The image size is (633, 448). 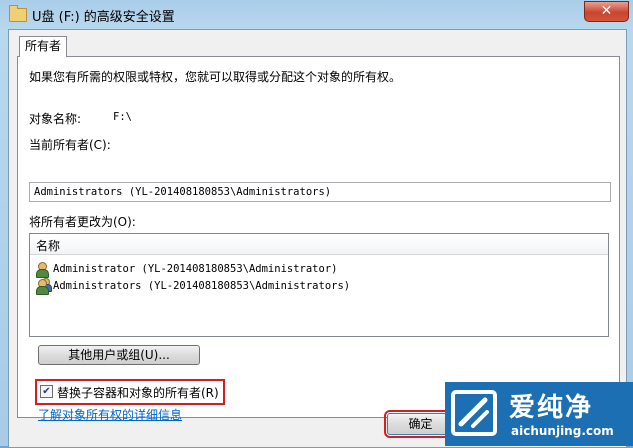 What do you see at coordinates (551, 408) in the screenshot?
I see `watermark-text: 爱纯净` at bounding box center [551, 408].